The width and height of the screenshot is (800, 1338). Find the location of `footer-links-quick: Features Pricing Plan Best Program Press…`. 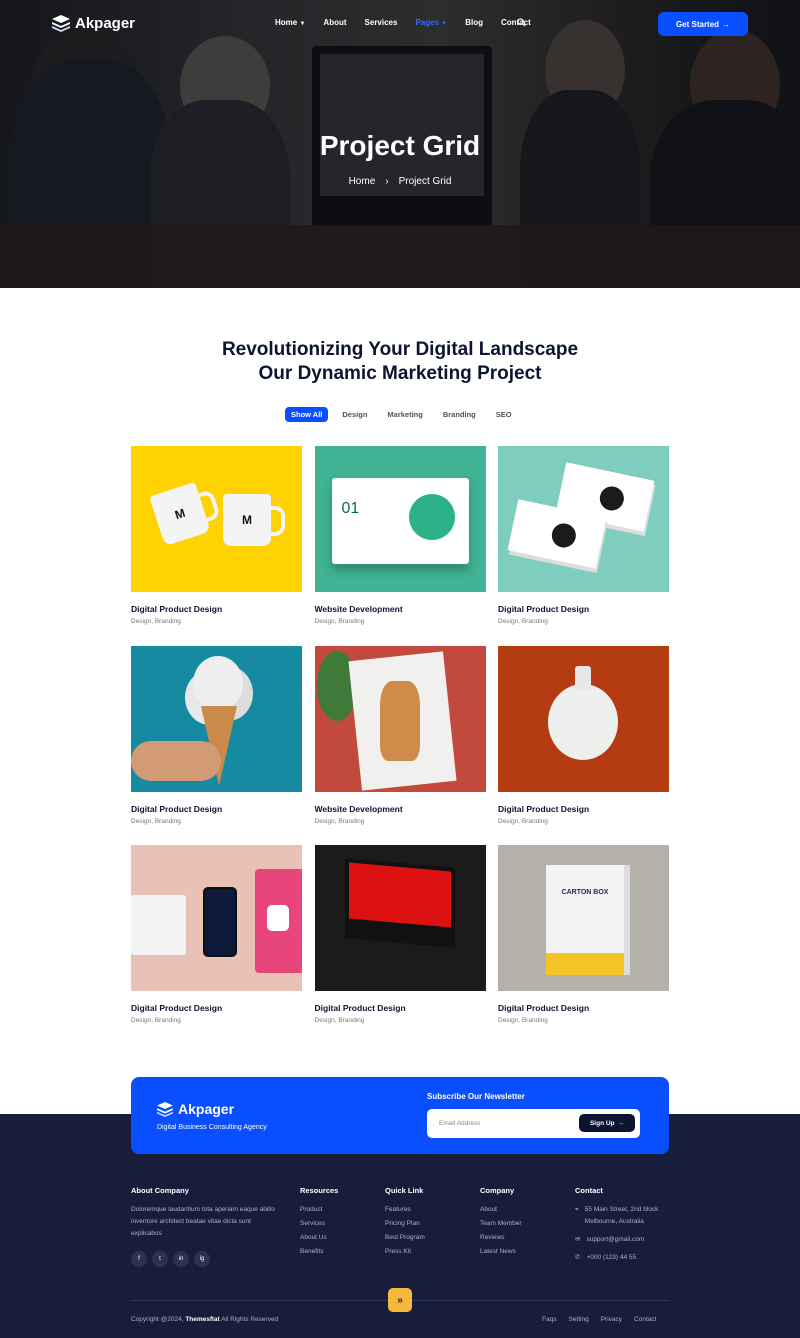

footer-links-quick: Features Pricing Plan Best Program Press… is located at coordinates (405, 1230).